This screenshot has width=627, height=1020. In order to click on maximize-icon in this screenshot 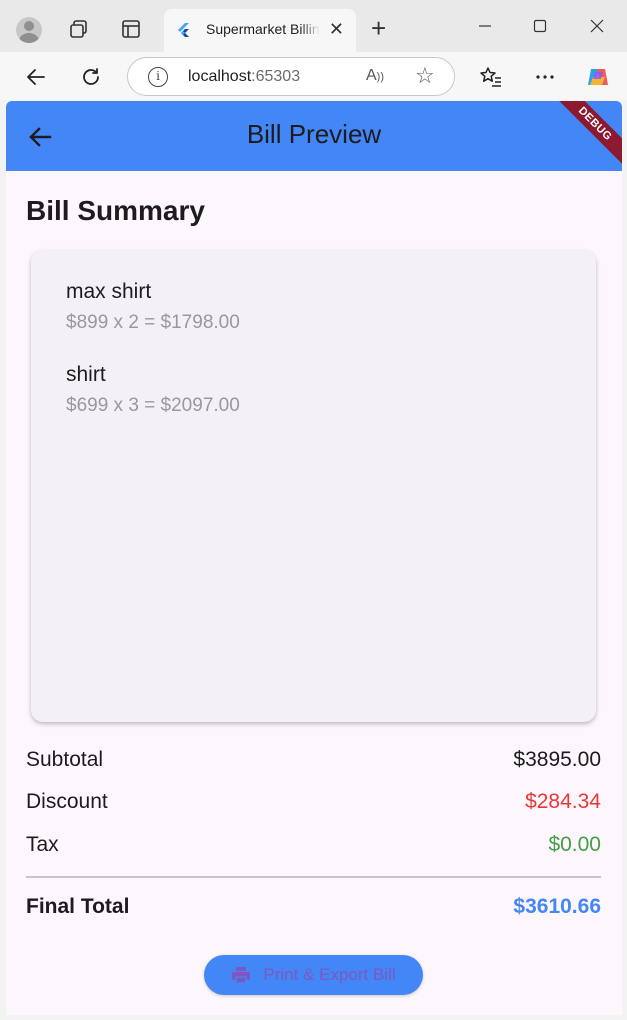, I will do `click(540, 26)`.